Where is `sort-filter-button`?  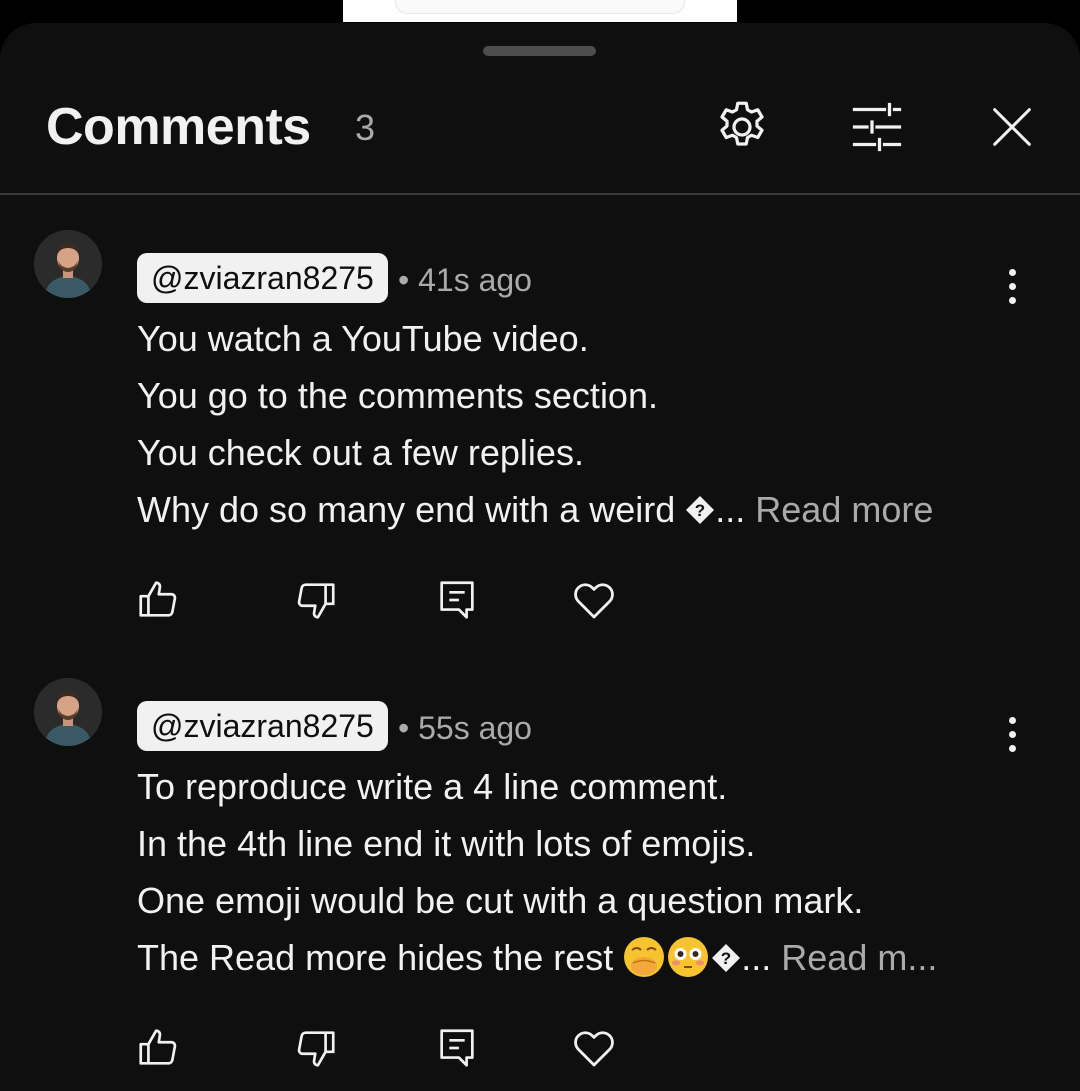 sort-filter-button is located at coordinates (877, 127).